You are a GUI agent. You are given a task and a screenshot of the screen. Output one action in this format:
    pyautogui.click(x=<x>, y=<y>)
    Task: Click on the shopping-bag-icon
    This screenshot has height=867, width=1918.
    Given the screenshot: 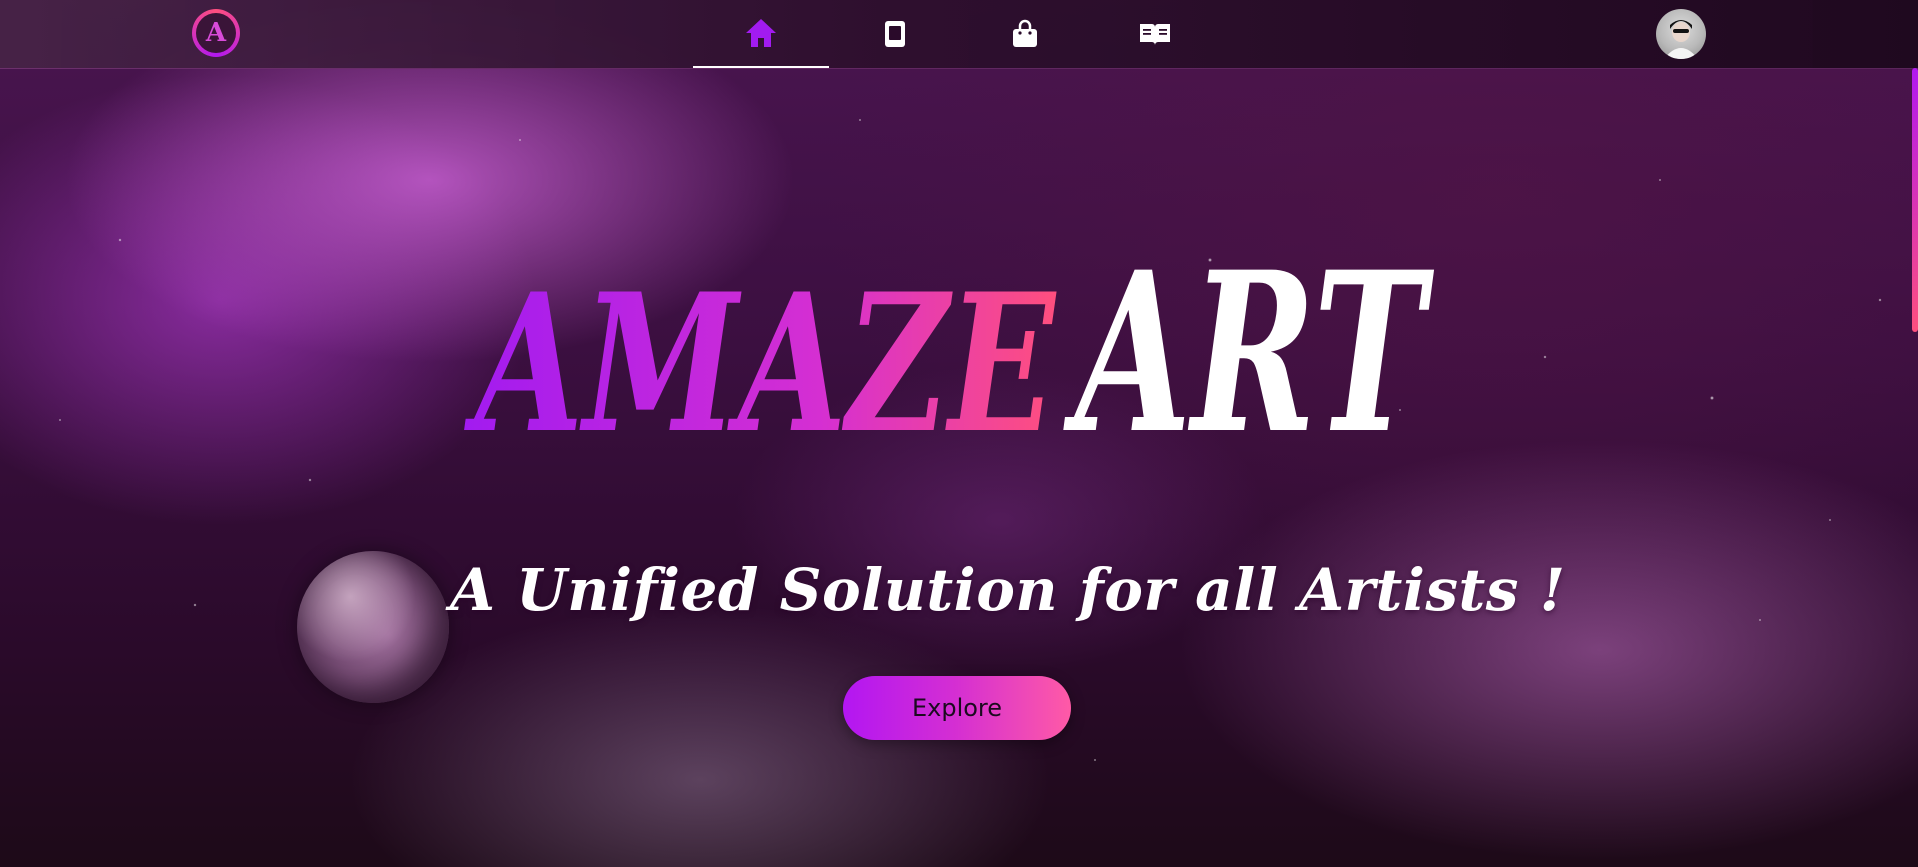 What is the action you would take?
    pyautogui.click(x=1025, y=33)
    